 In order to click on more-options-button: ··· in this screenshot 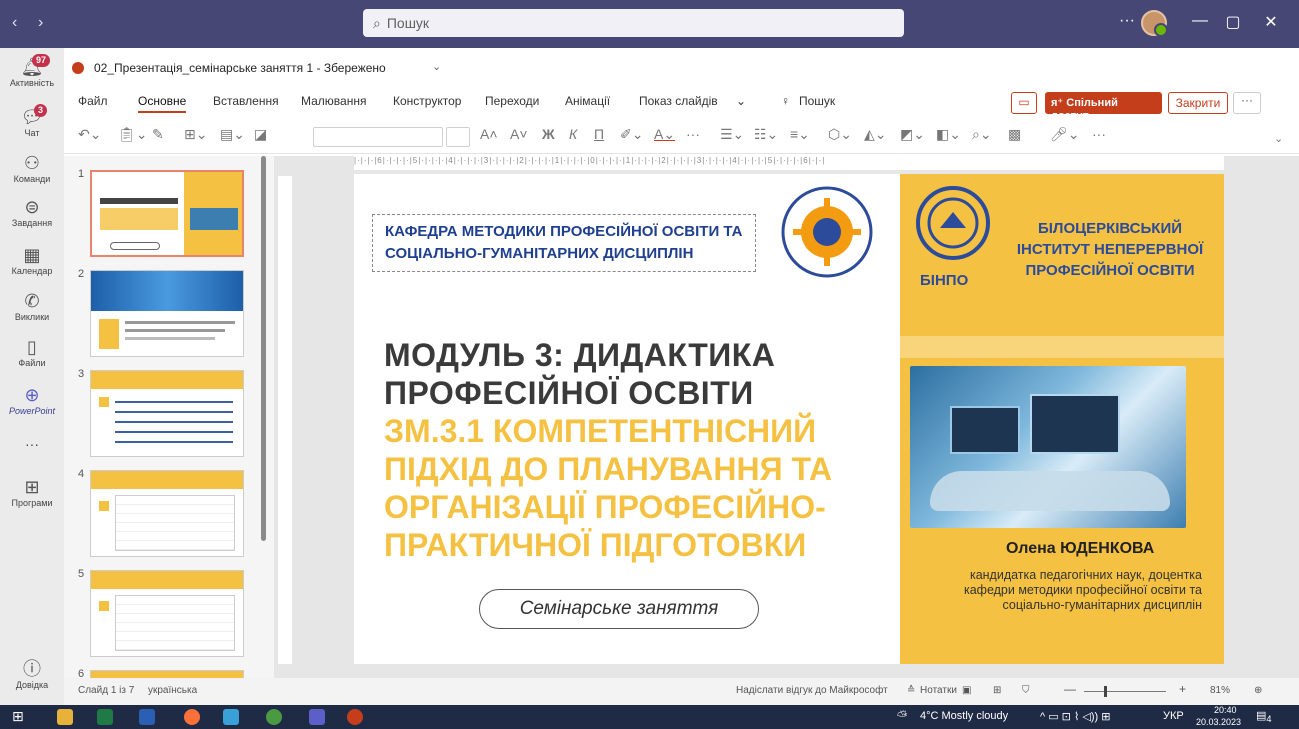, I will do `click(1127, 21)`.